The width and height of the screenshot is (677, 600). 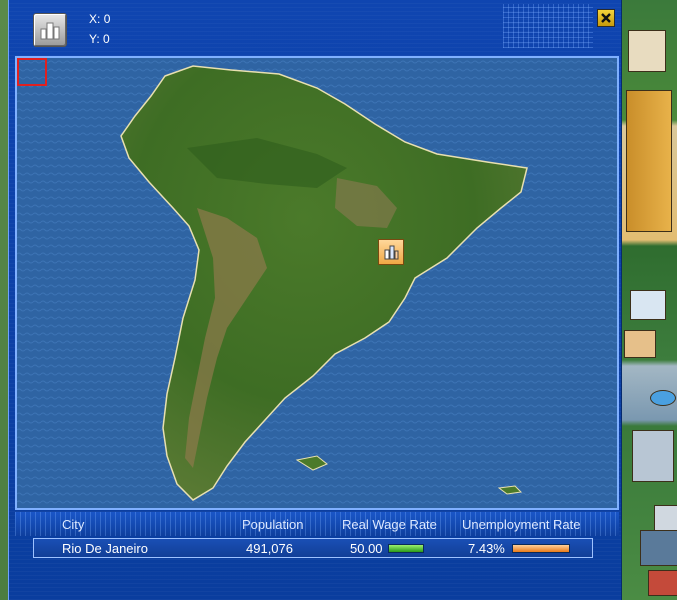 What do you see at coordinates (32, 72) in the screenshot?
I see `viewport-marker` at bounding box center [32, 72].